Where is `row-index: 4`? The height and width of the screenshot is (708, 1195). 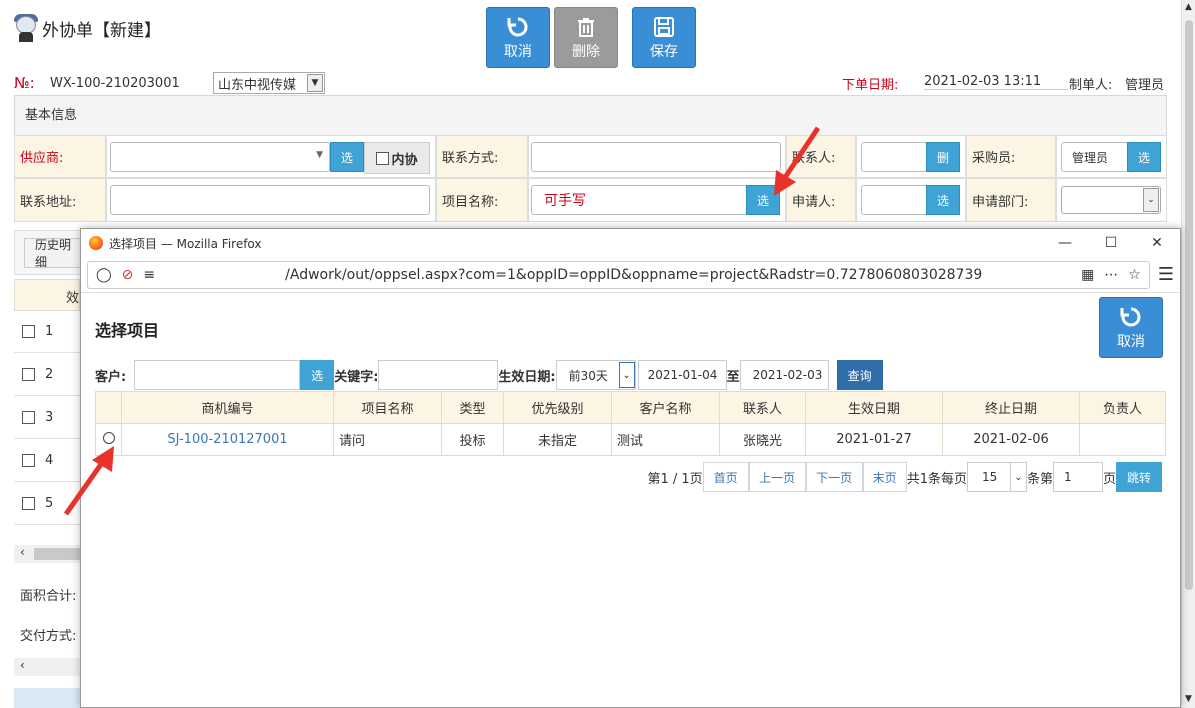 row-index: 4 is located at coordinates (49, 460).